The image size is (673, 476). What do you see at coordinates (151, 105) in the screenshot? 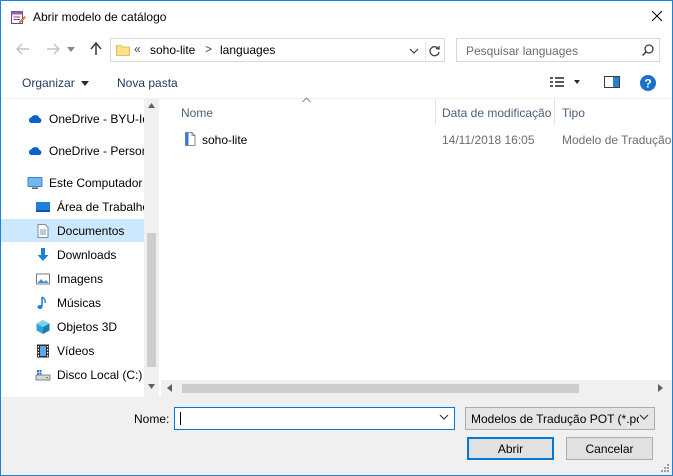
I see `scroll-up-arrow-icon` at bounding box center [151, 105].